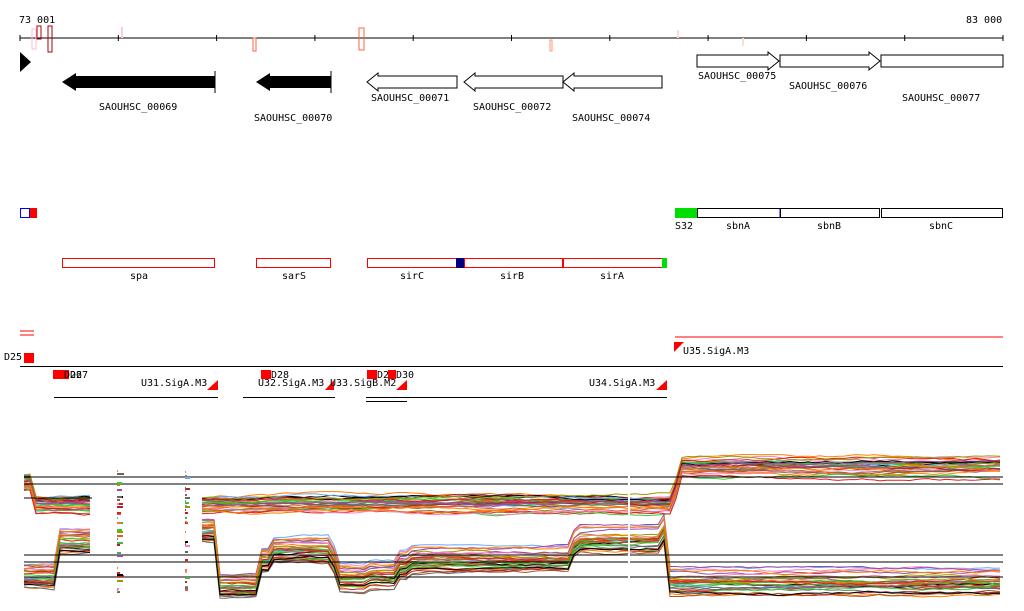 The height and width of the screenshot is (611, 1024). I want to click on gene-label: SAOUHSC_00069, so click(138, 107).